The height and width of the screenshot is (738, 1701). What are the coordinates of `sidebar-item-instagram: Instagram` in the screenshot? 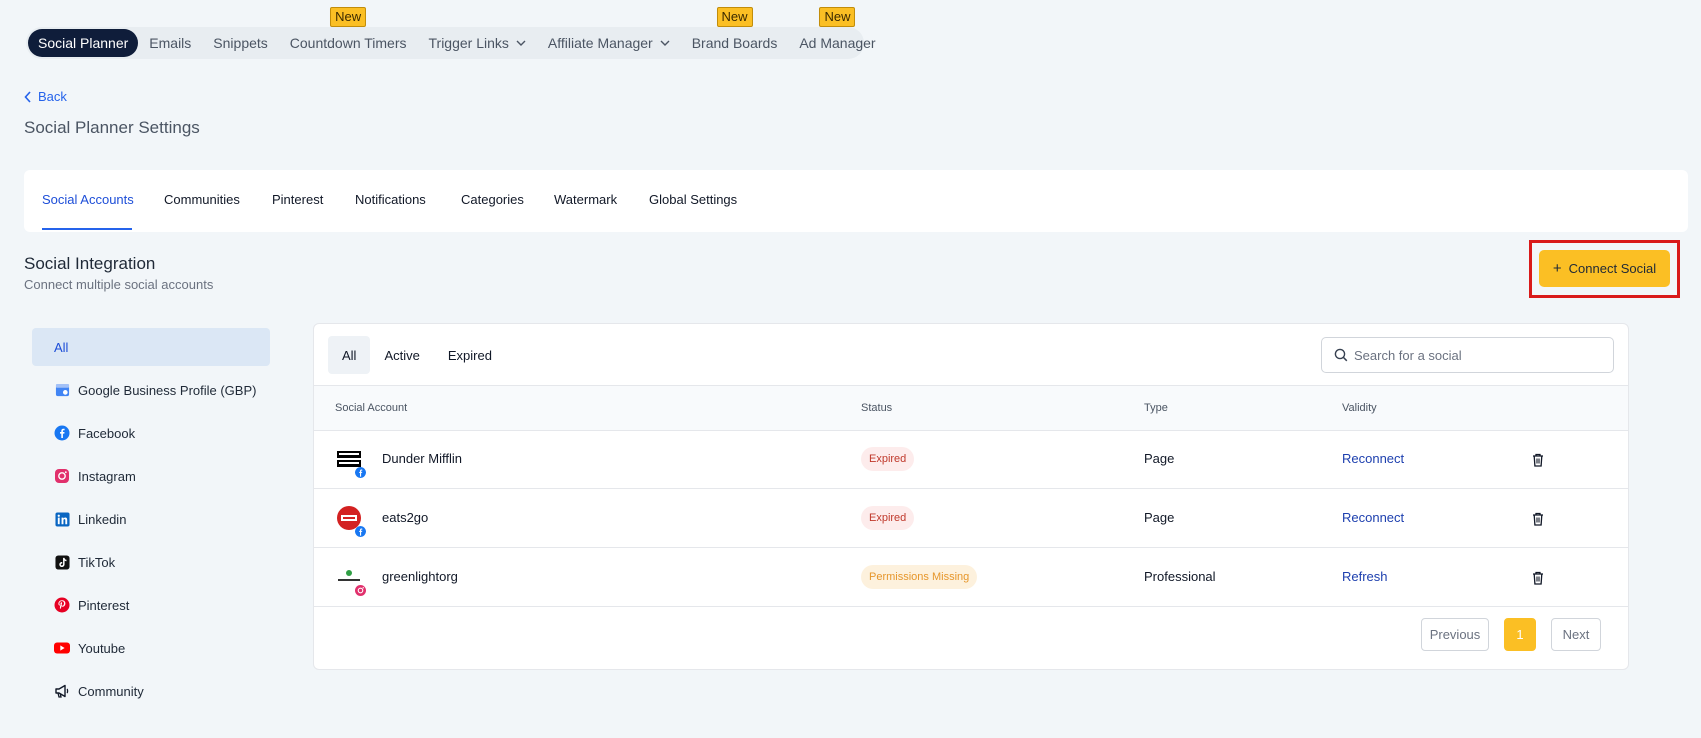 It's located at (151, 476).